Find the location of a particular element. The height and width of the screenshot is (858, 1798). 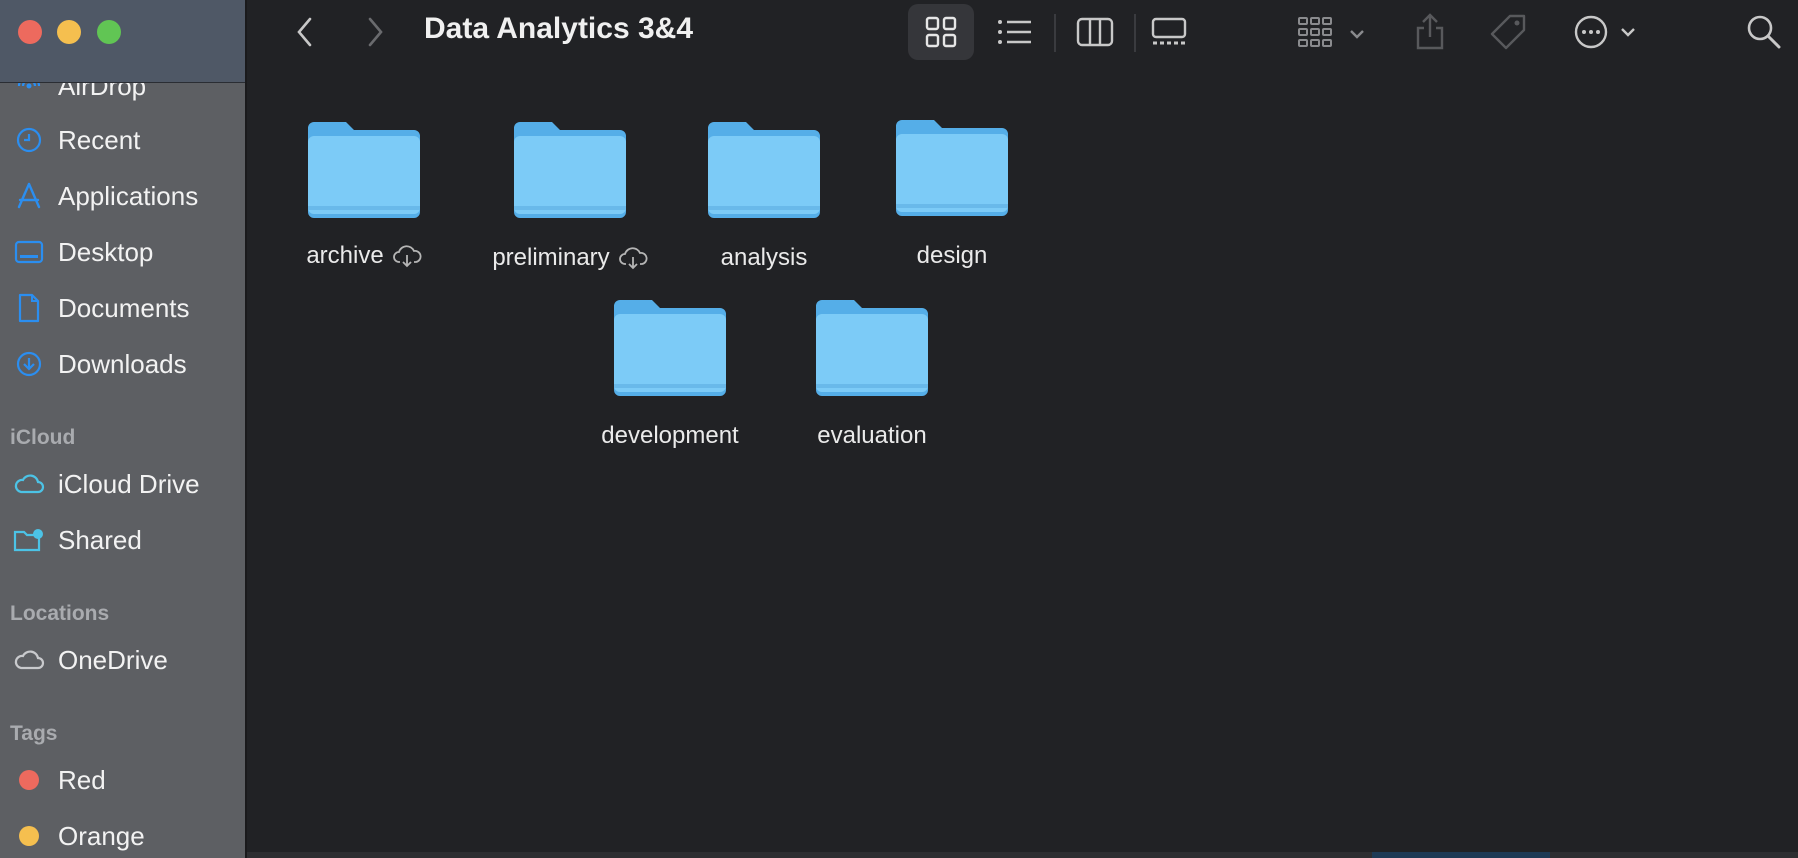

sidebar-item-shared: Shared is located at coordinates (122, 540).